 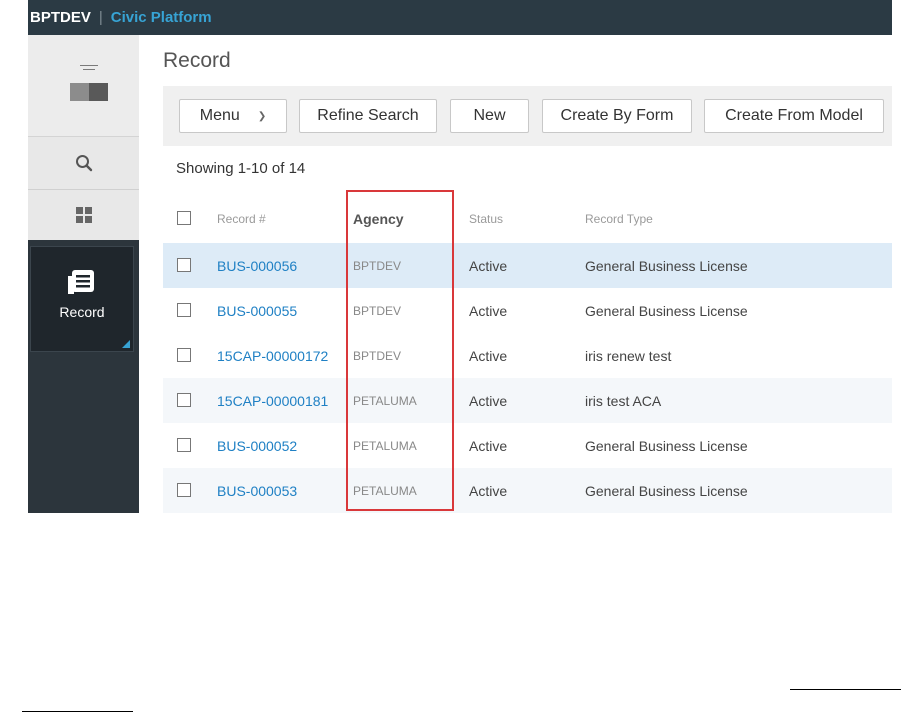 What do you see at coordinates (82, 312) in the screenshot?
I see `sidebar-item-label: Record` at bounding box center [82, 312].